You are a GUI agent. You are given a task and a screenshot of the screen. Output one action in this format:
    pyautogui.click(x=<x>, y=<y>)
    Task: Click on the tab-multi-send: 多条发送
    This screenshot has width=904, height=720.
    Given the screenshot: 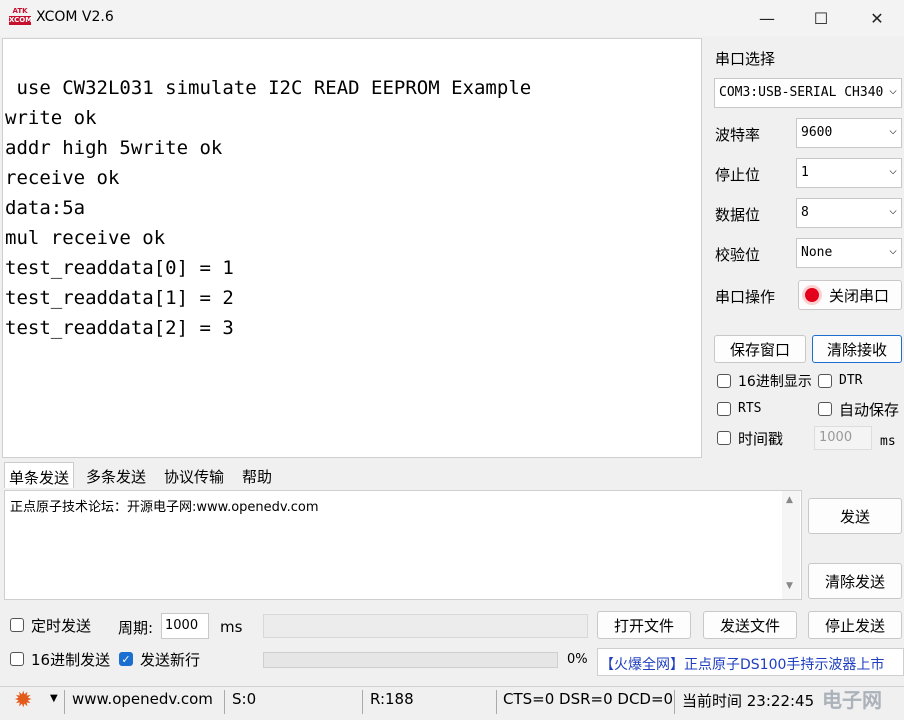 What is the action you would take?
    pyautogui.click(x=116, y=475)
    